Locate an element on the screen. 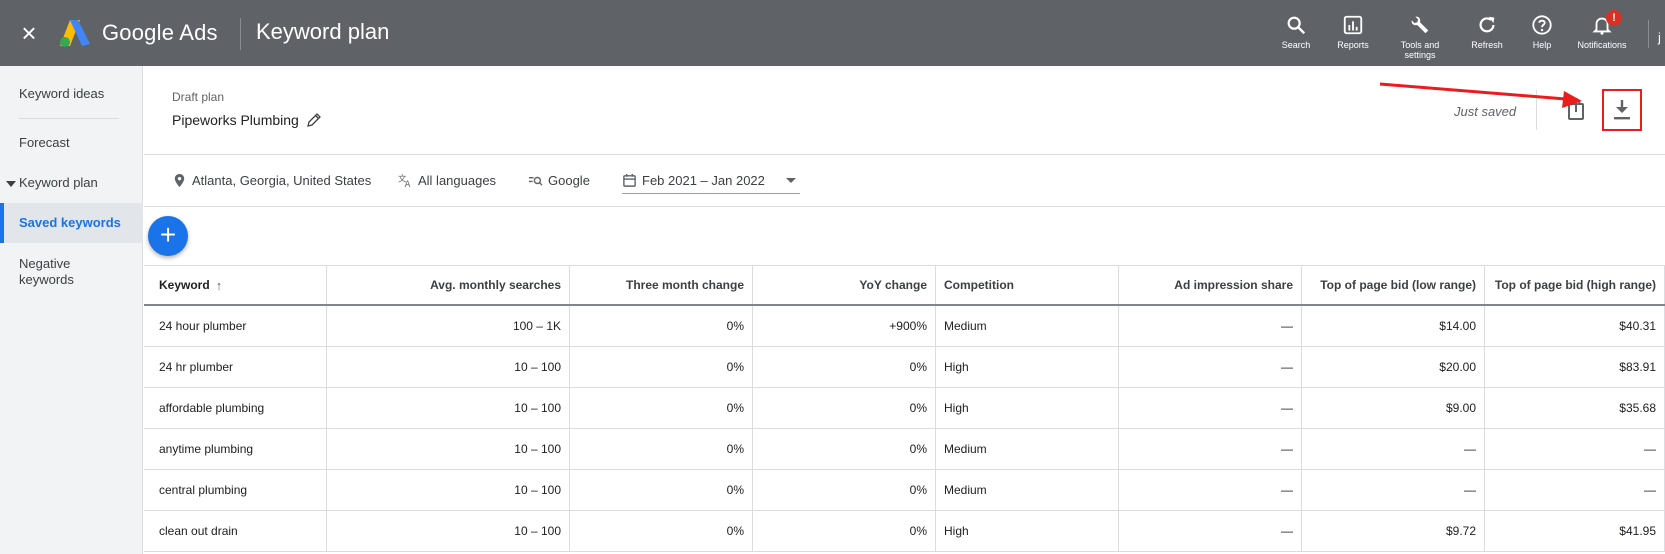 The image size is (1665, 554). column-header-yoy-change: YoY change is located at coordinates (844, 285).